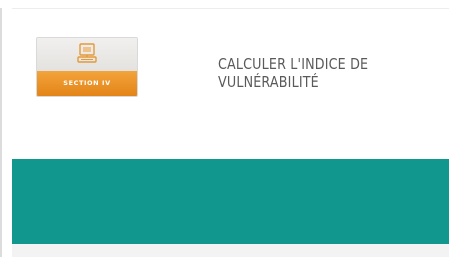 This screenshot has width=449, height=257. I want to click on computer-icon, so click(87, 53).